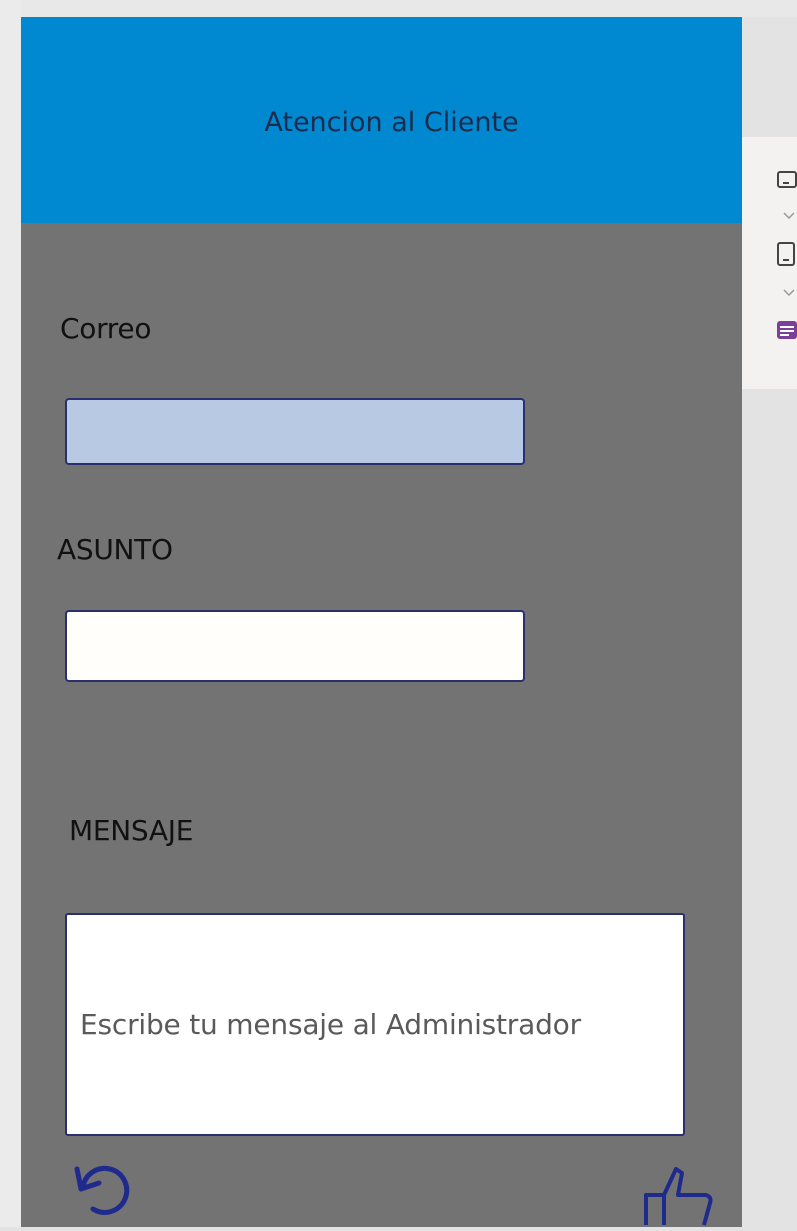  Describe the element at coordinates (786, 332) in the screenshot. I see `table-icon` at that location.